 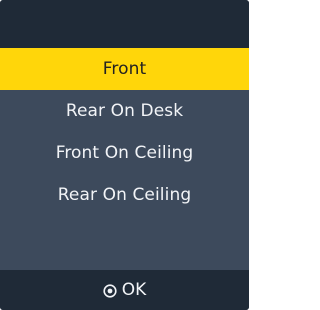 I want to click on ok-label: OK, so click(x=134, y=290).